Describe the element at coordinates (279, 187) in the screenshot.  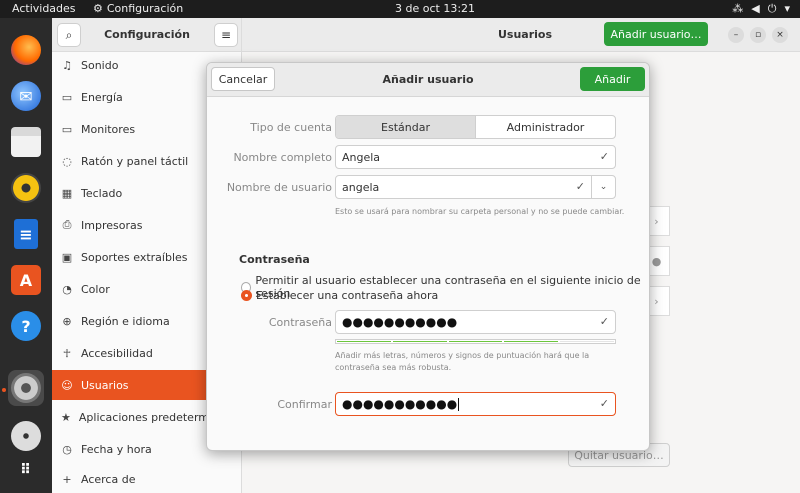
I see `username-label: Nombre de usuario` at that location.